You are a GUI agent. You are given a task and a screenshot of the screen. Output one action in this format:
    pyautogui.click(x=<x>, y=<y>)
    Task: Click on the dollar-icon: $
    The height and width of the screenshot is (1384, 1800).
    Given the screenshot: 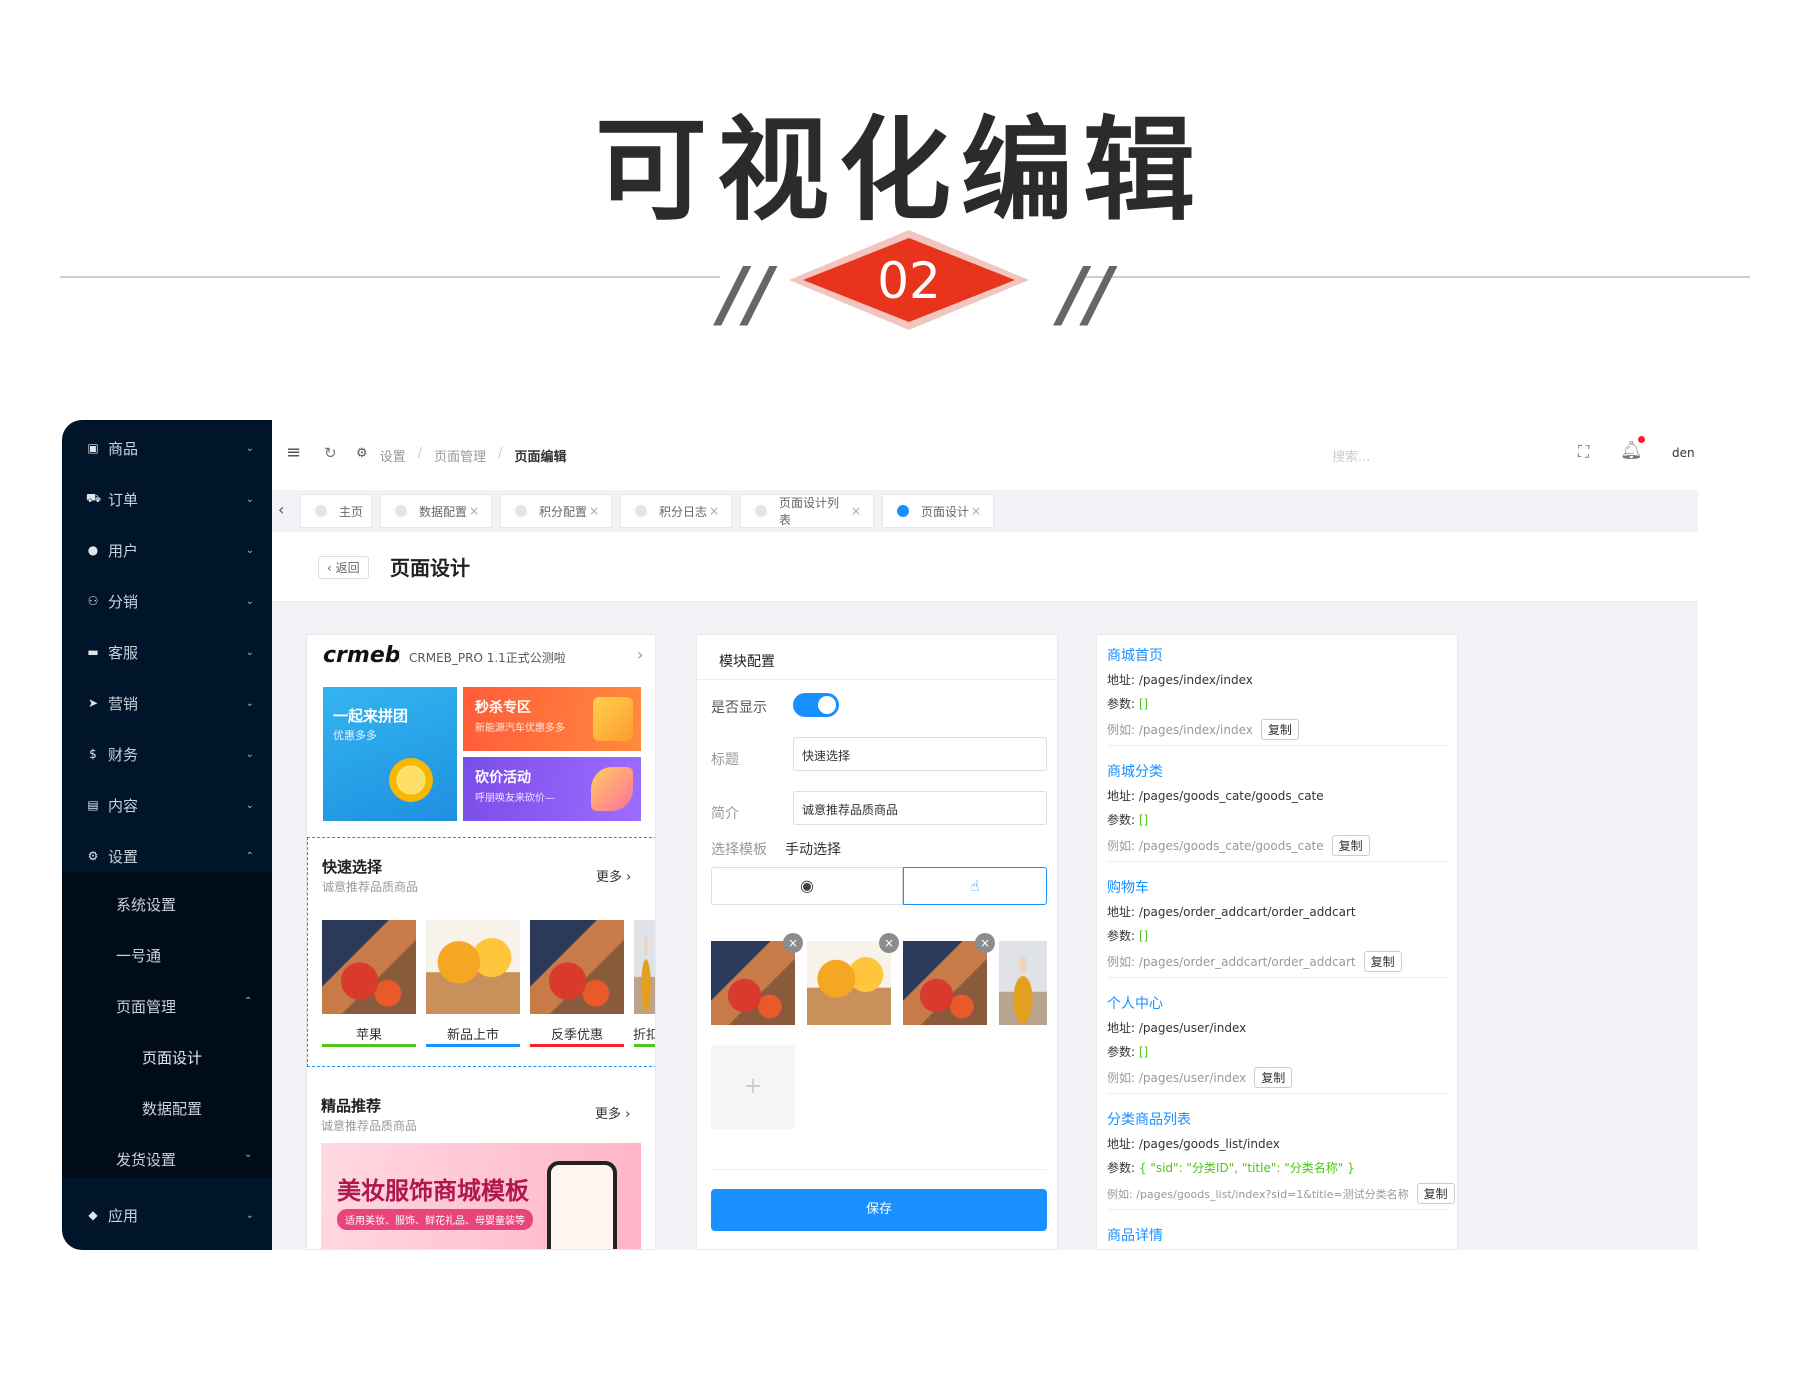 What is the action you would take?
    pyautogui.click(x=93, y=754)
    